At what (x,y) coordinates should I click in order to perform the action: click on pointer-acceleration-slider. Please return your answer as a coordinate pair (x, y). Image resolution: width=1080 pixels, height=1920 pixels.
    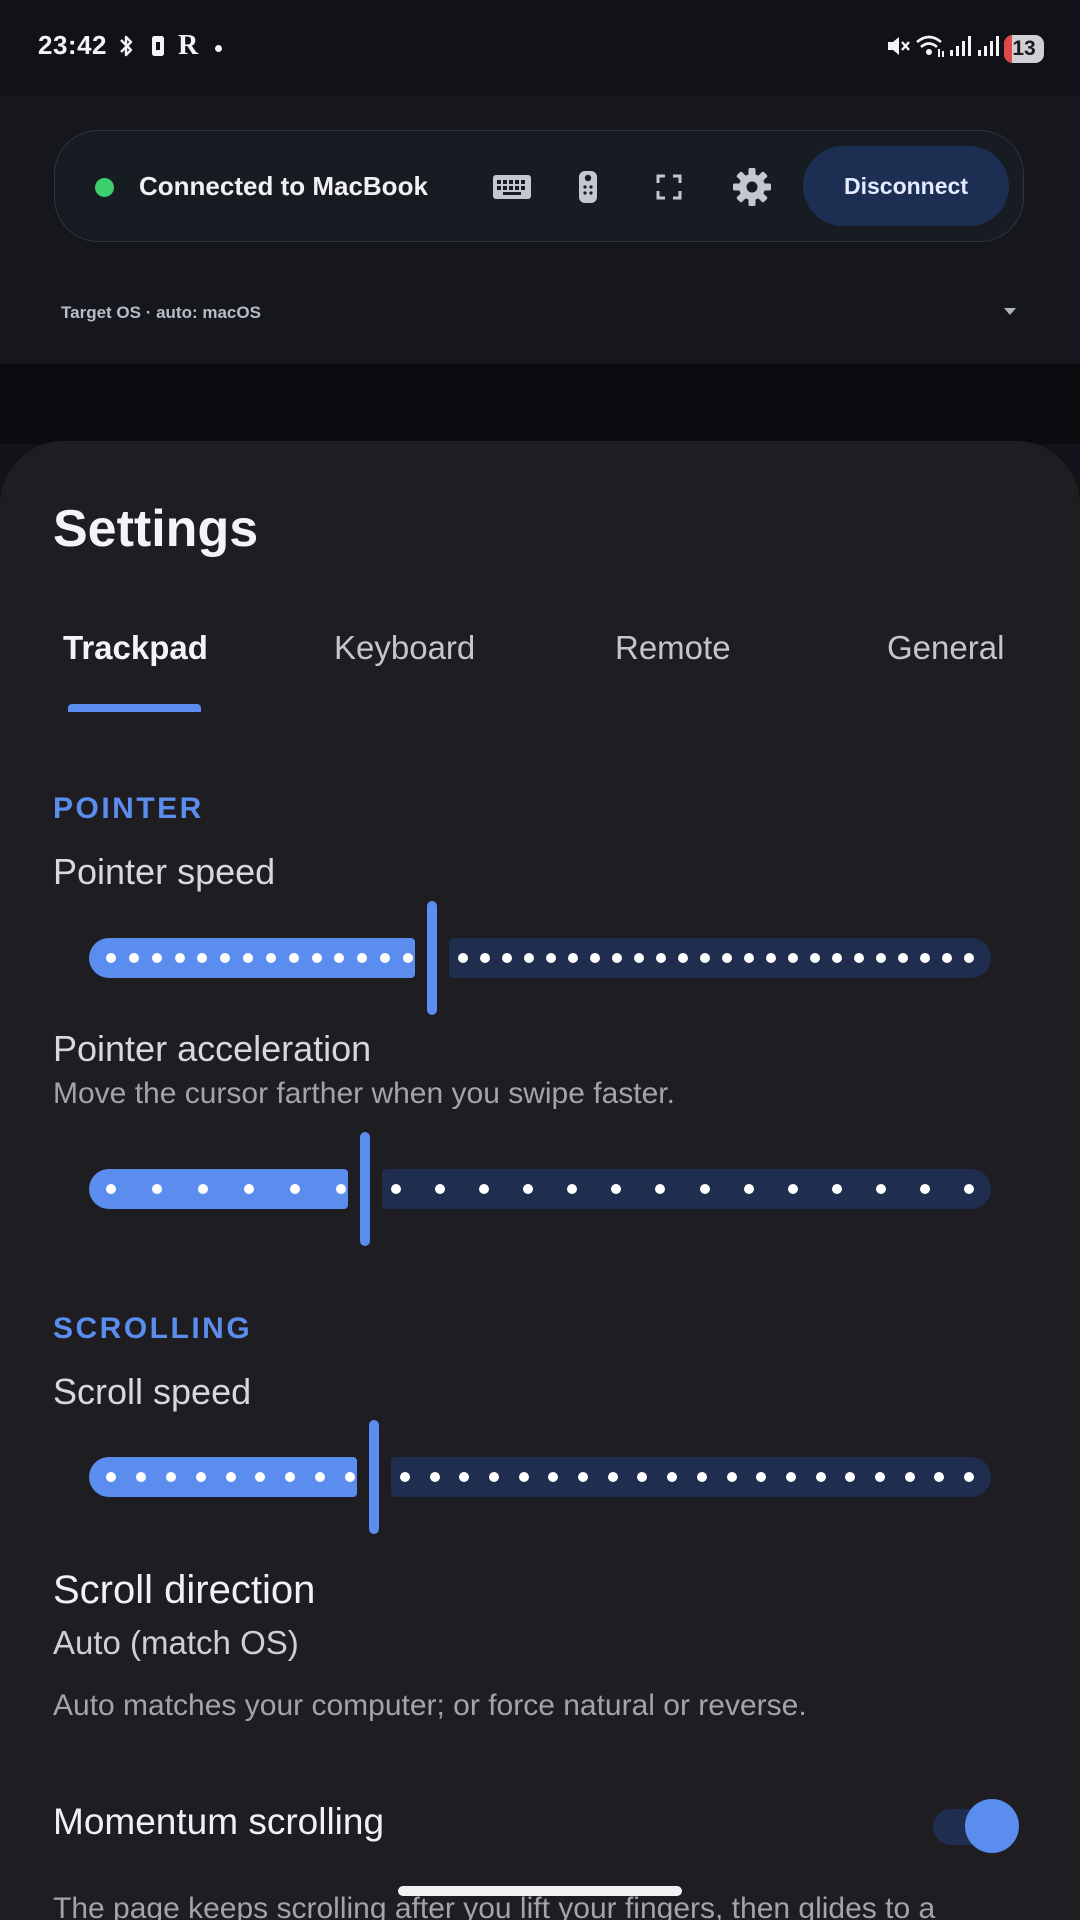
    Looking at the image, I should click on (540, 1189).